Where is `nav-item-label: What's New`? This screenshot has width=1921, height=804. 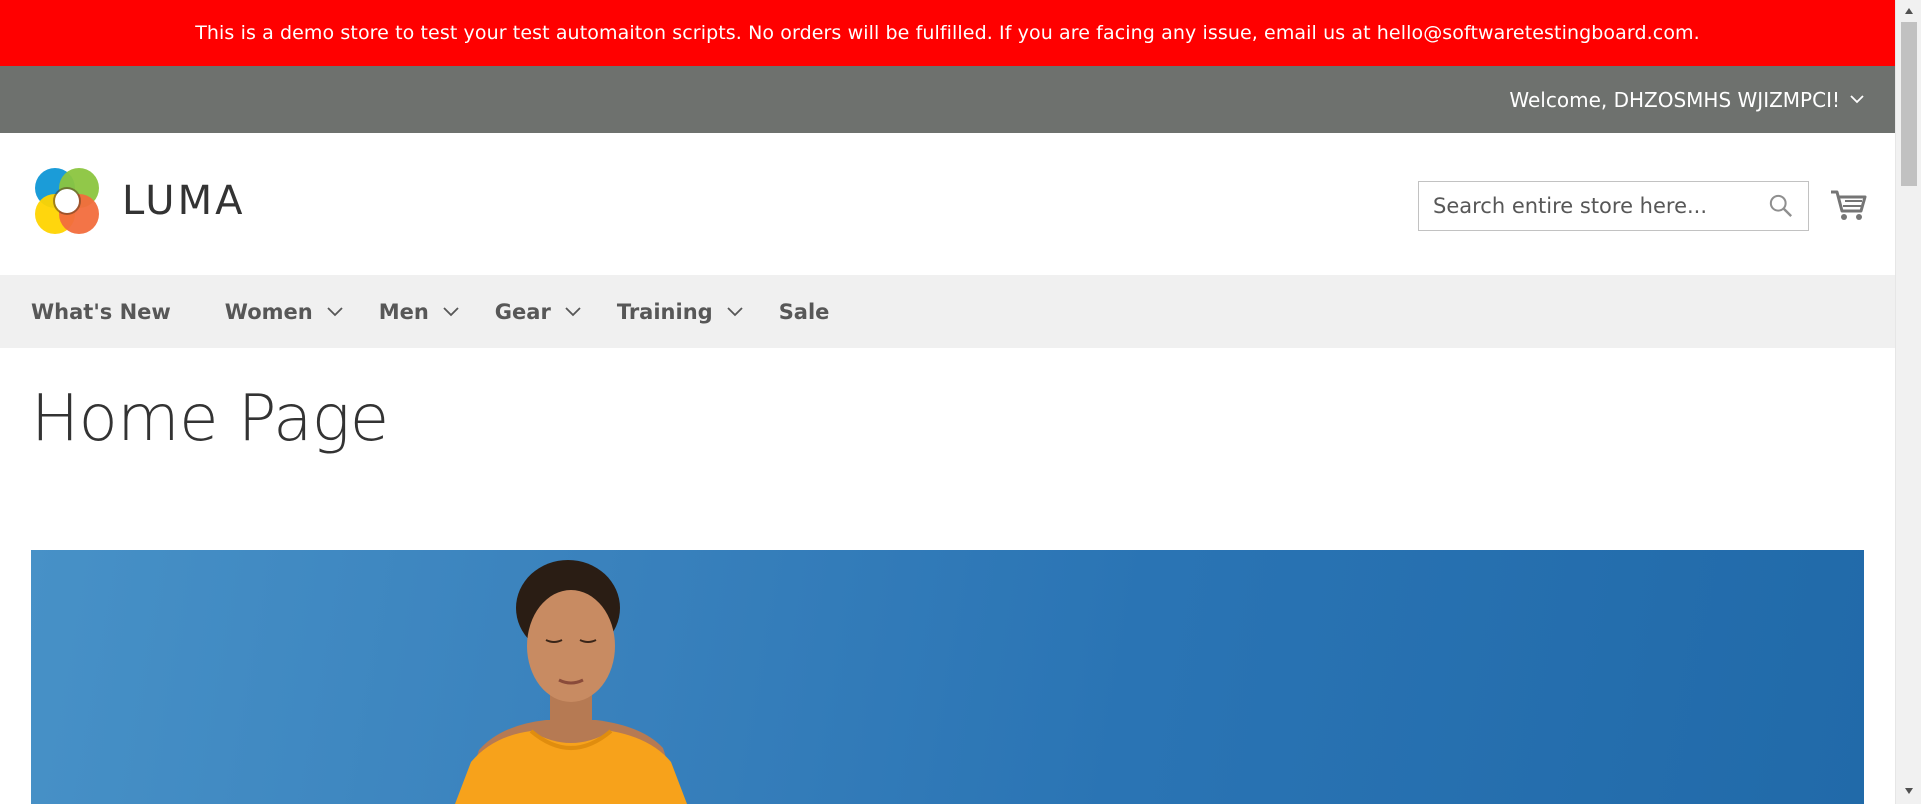 nav-item-label: What's New is located at coordinates (101, 311).